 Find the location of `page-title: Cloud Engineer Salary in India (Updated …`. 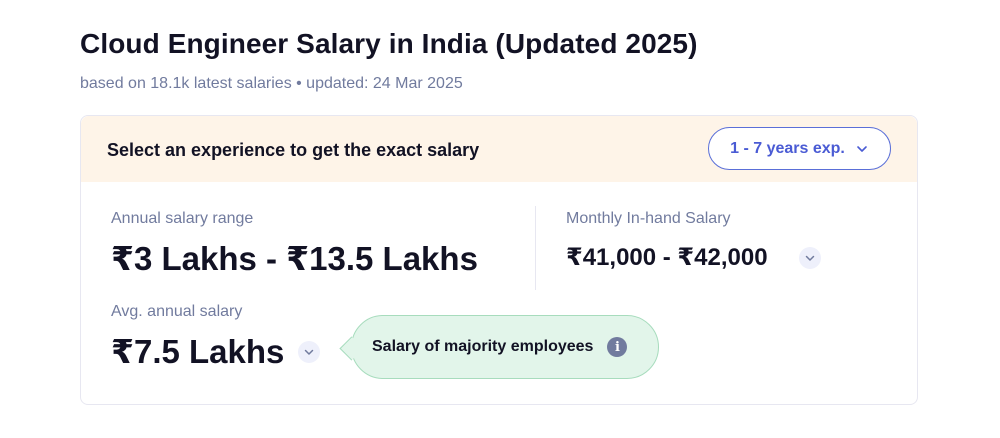

page-title: Cloud Engineer Salary in India (Updated … is located at coordinates (389, 43).